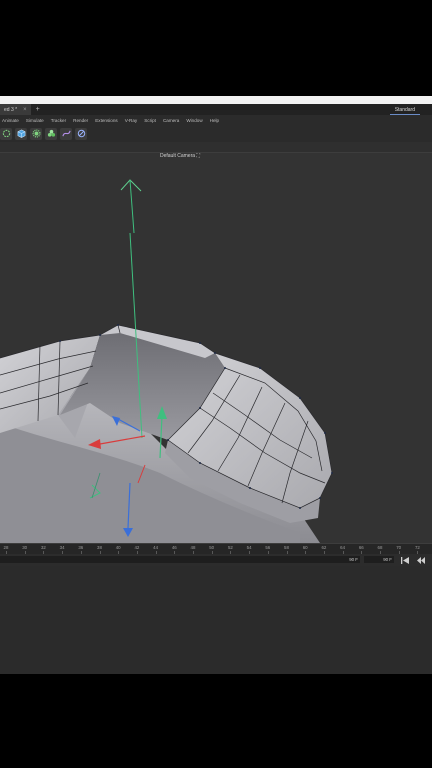 The height and width of the screenshot is (768, 432). Describe the element at coordinates (36, 133) in the screenshot. I see `gear-icon` at that location.